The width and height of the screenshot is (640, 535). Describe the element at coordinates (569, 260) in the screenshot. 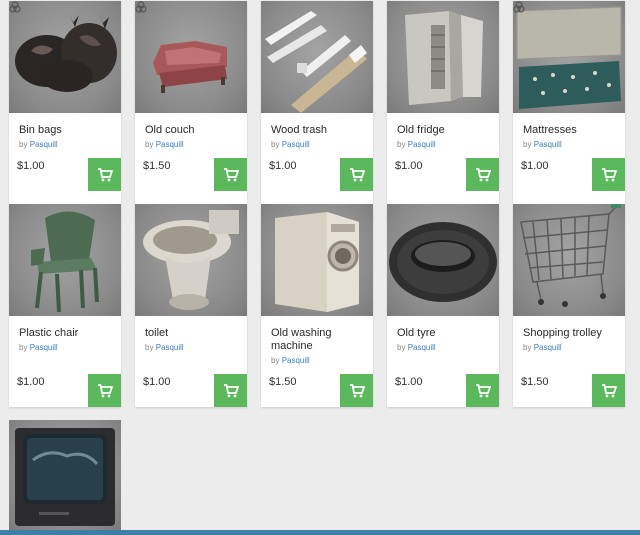

I see `shopping-trolley-image` at that location.